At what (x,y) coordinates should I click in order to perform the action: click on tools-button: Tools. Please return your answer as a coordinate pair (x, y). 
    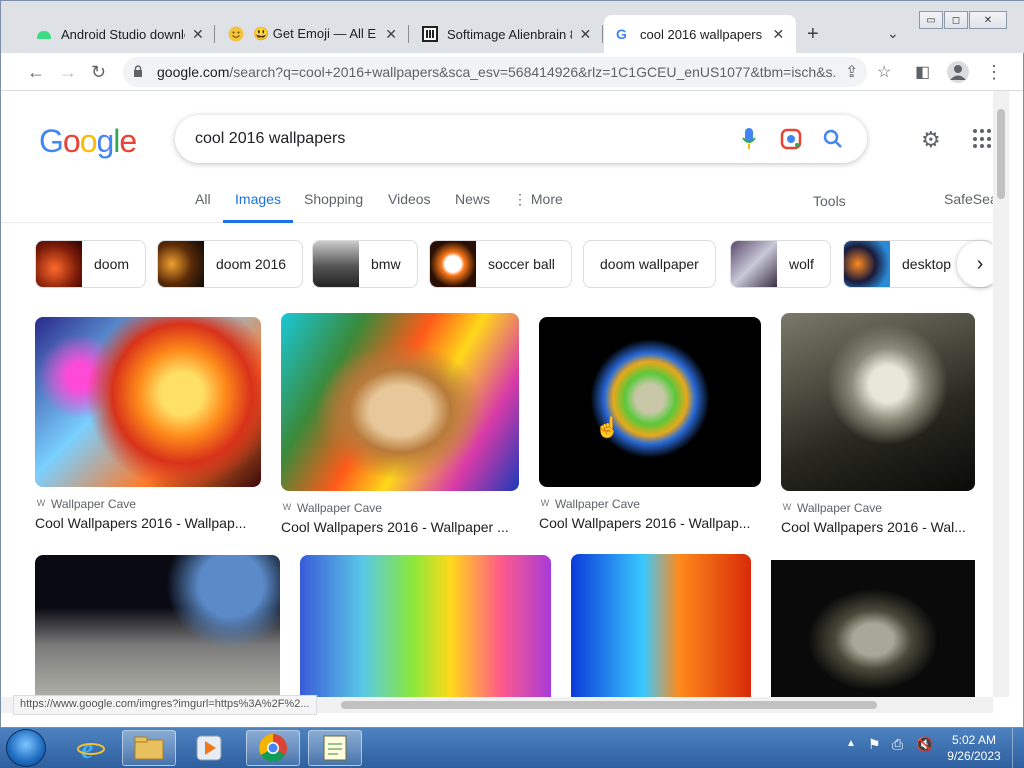
    Looking at the image, I should click on (829, 209).